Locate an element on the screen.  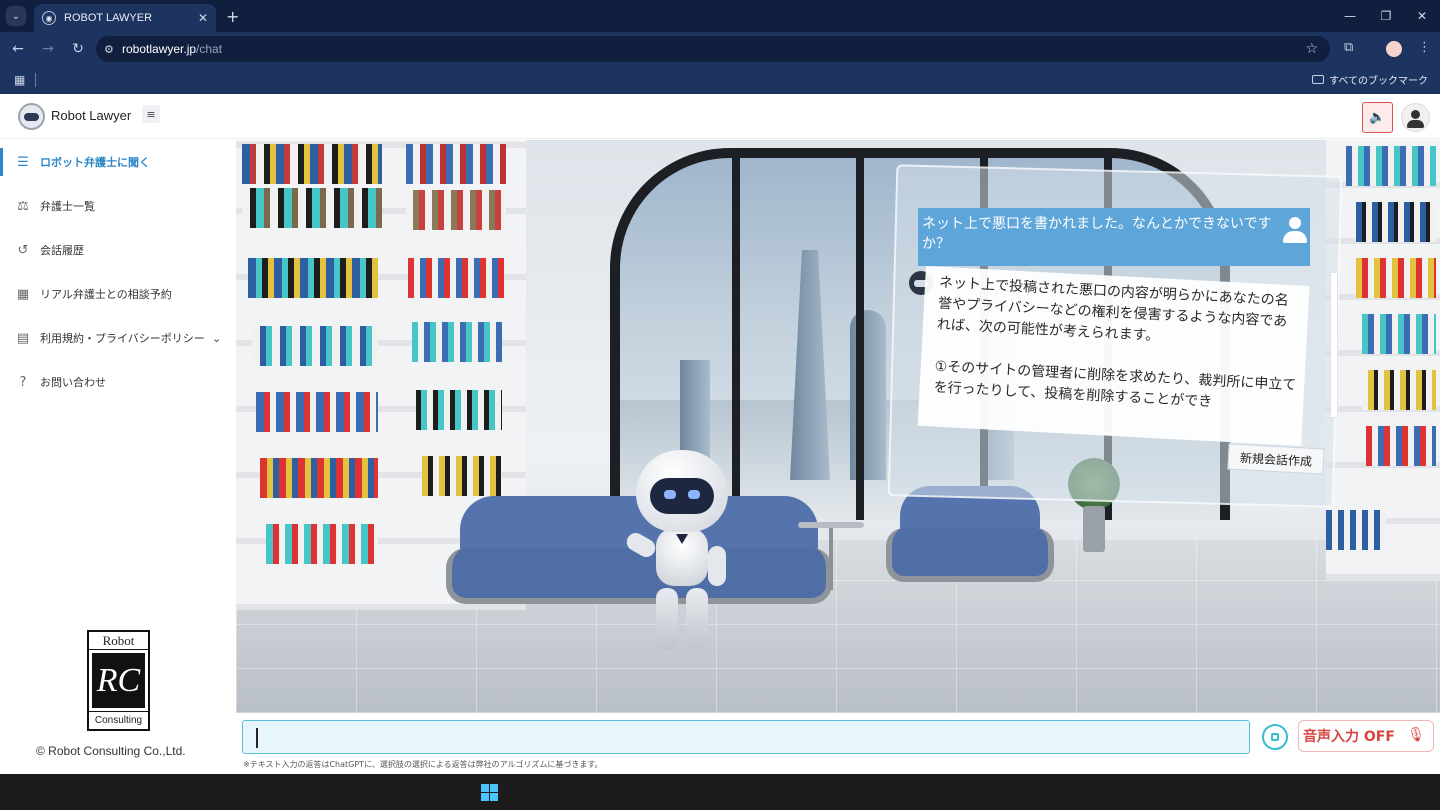
sidebar-item-ask-robot: ☰ ロボット弁護士に聞く is located at coordinates (118, 162).